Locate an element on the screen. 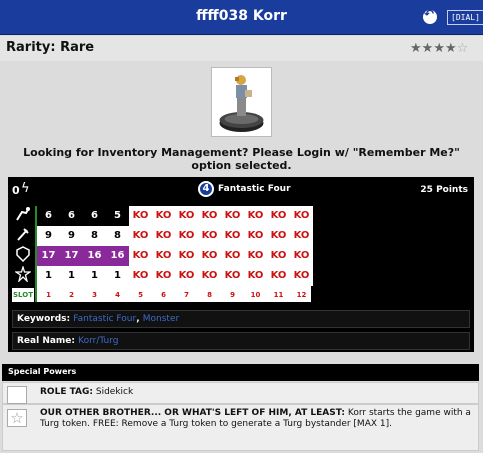 Image resolution: width=483 pixels, height=453 pixels. fantastic-four-logo-icon: 4 is located at coordinates (206, 189).